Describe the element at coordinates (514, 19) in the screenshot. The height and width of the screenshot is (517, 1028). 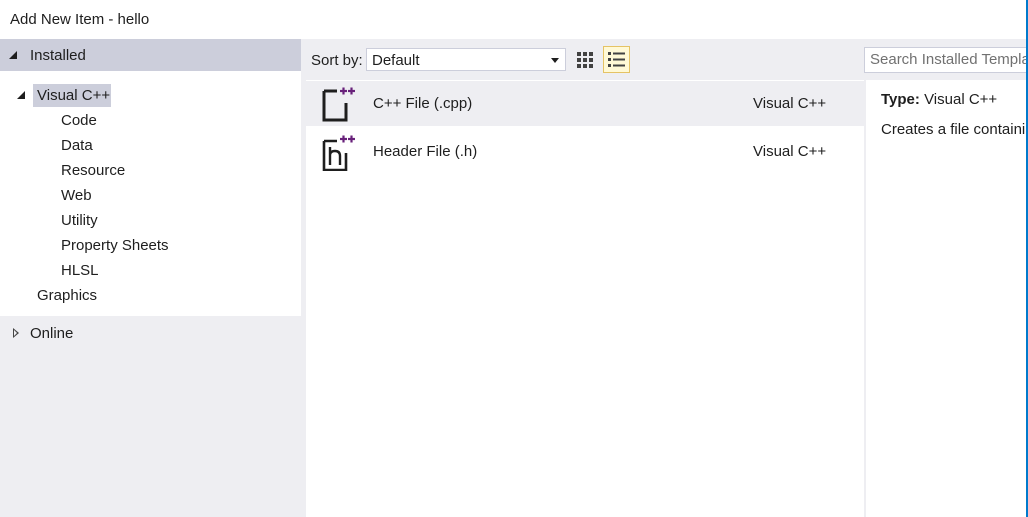
I see `title-bar: Add New Item - hello` at that location.